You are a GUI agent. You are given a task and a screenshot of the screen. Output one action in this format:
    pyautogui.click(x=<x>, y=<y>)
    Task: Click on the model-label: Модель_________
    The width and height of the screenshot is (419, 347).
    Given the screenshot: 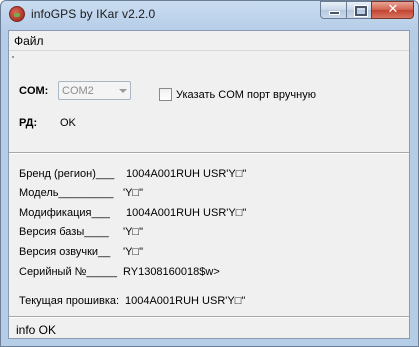 What is the action you would take?
    pyautogui.click(x=66, y=193)
    